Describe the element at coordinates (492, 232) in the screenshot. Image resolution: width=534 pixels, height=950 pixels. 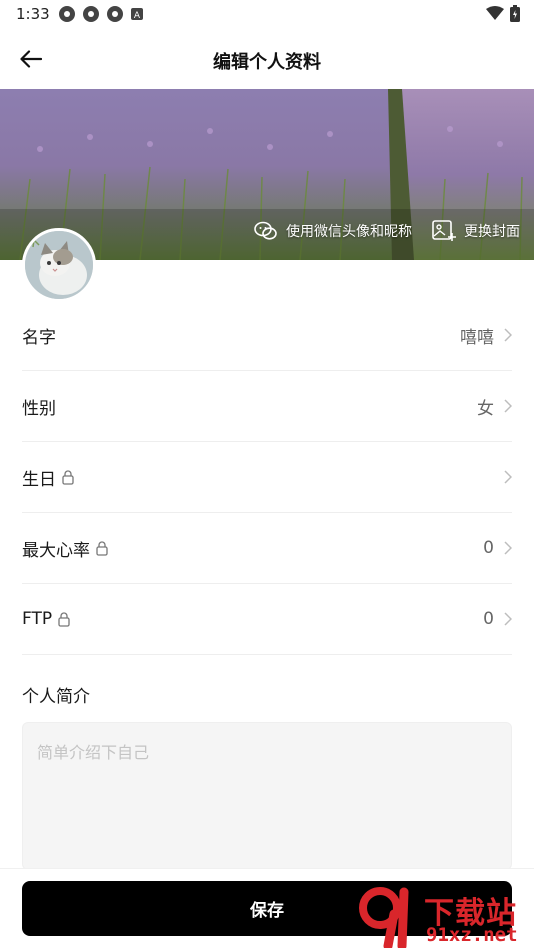
I see `change-cover-label: 更换封面` at that location.